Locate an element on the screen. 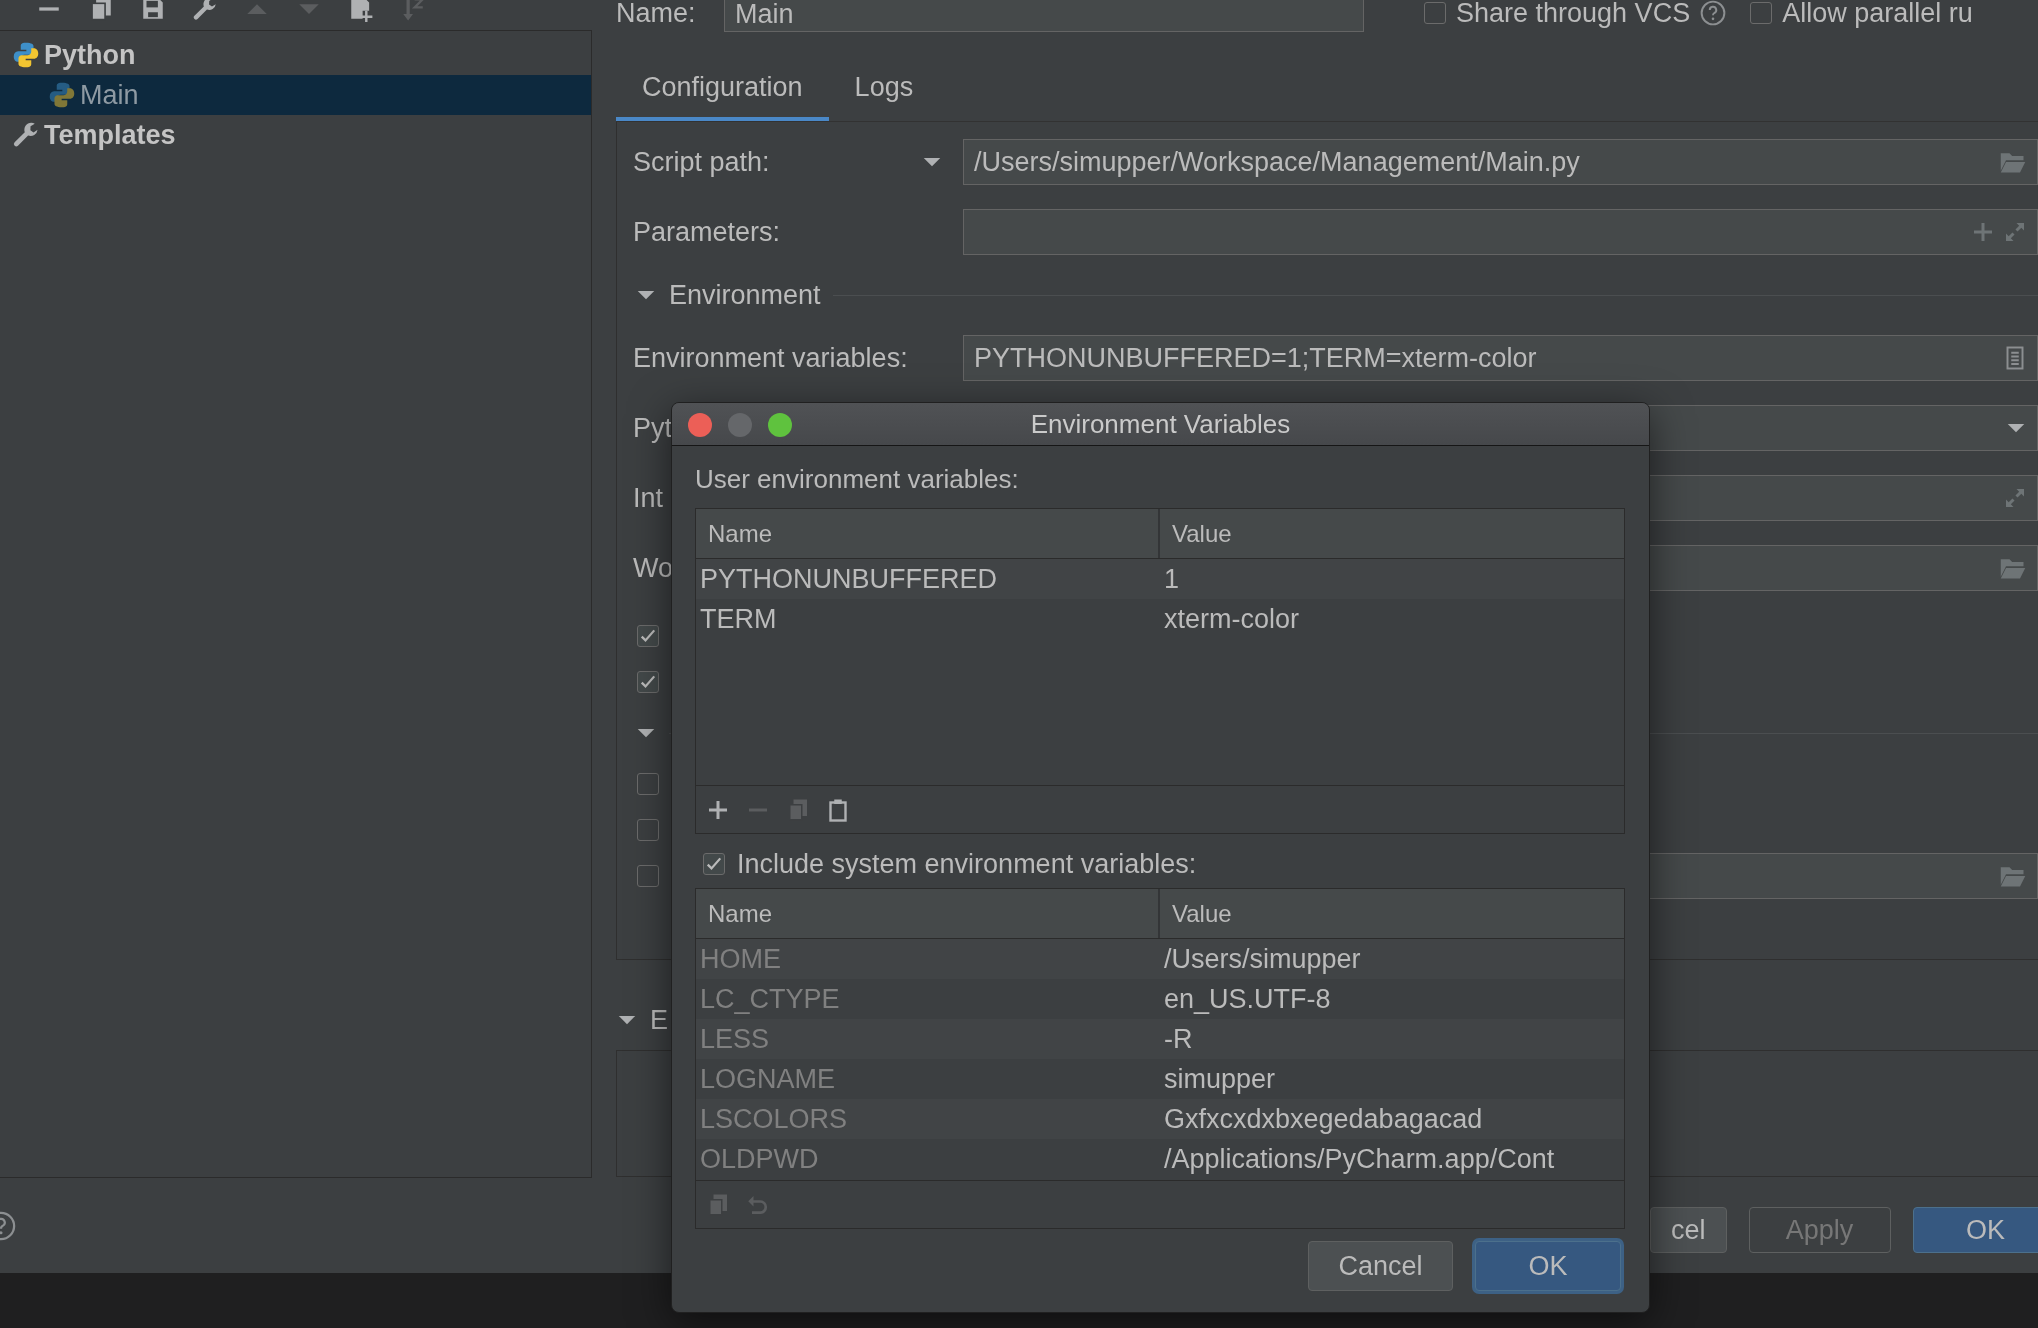 Image resolution: width=2038 pixels, height=1328 pixels. tree-item: Python is located at coordinates (295, 55).